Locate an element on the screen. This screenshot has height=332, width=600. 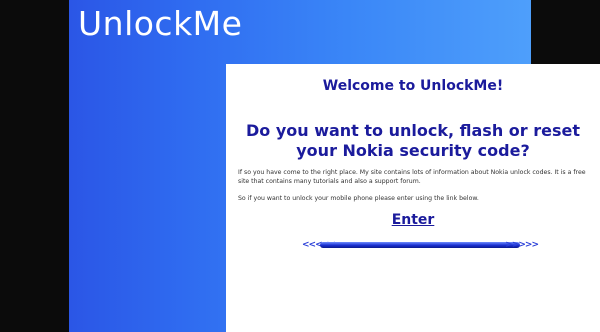
welcome-heading: Welcome to UnlockMe! is located at coordinates (413, 86).